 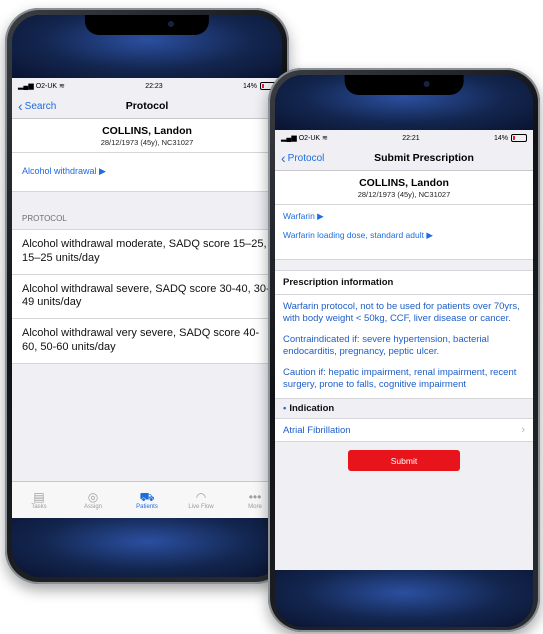 I want to click on patients-bed-icon: ⛟, so click(x=147, y=497).